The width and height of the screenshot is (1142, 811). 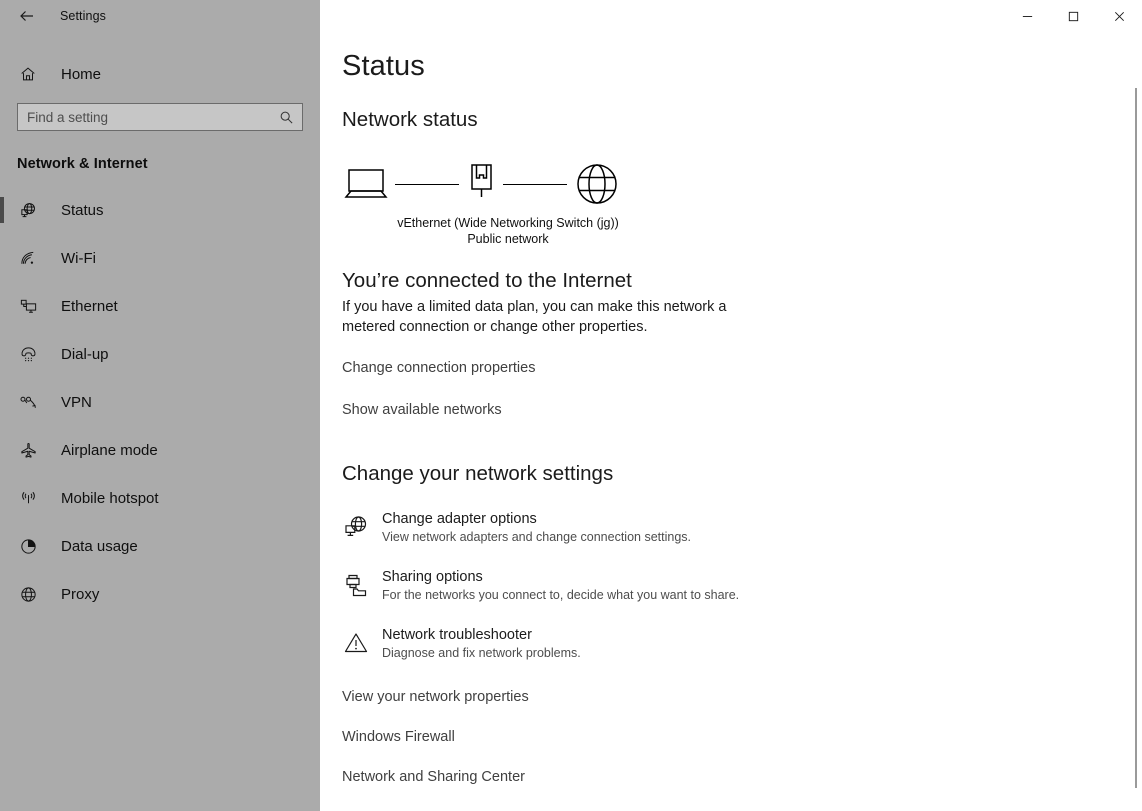 I want to click on content-scrollbar, so click(x=1136, y=438).